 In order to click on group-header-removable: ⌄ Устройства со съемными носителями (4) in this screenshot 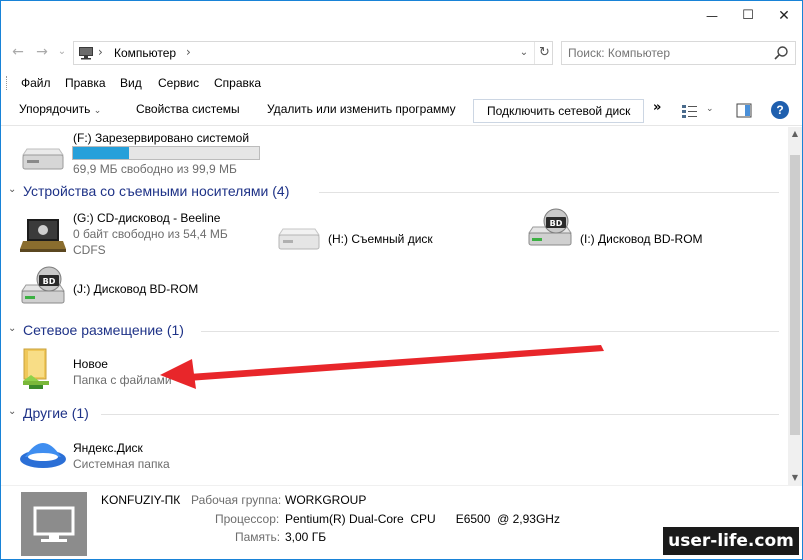, I will do `click(390, 193)`.